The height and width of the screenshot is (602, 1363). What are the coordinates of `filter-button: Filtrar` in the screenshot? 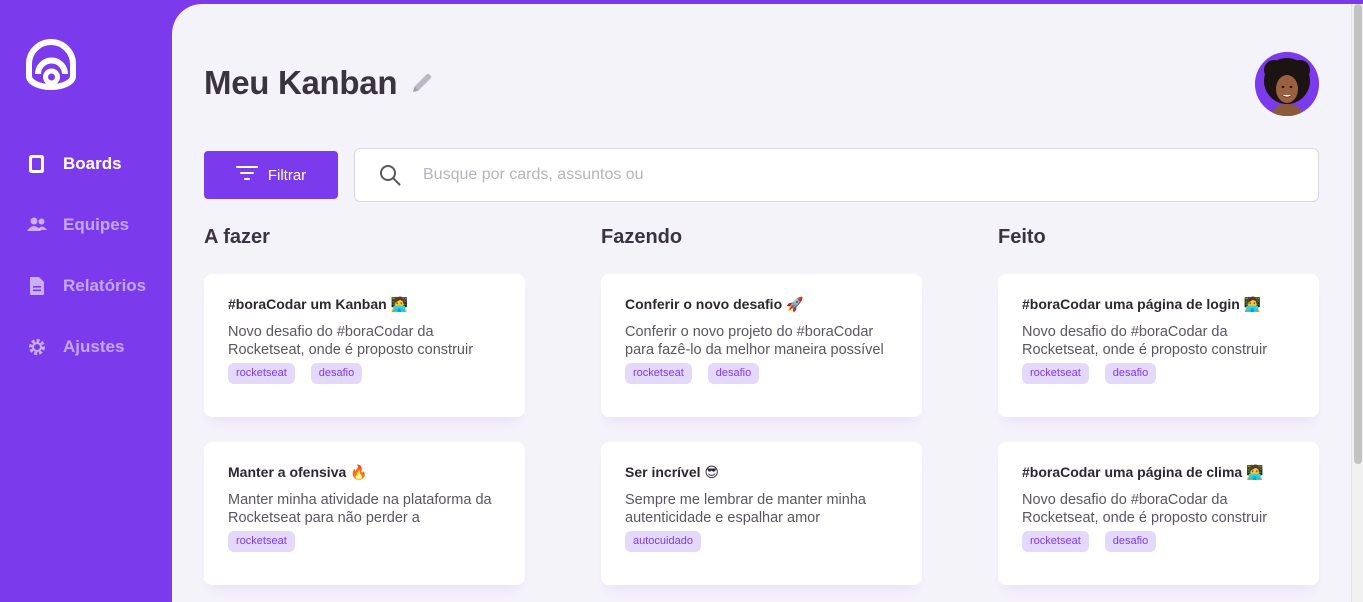 It's located at (271, 175).